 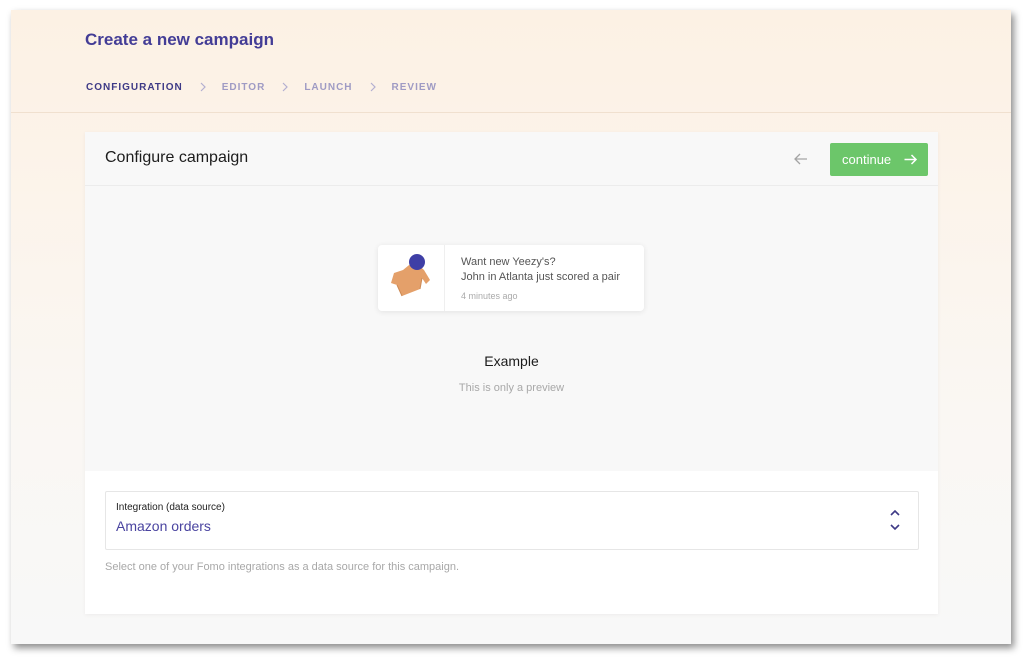 What do you see at coordinates (244, 87) in the screenshot?
I see `step-editor: EDITOR` at bounding box center [244, 87].